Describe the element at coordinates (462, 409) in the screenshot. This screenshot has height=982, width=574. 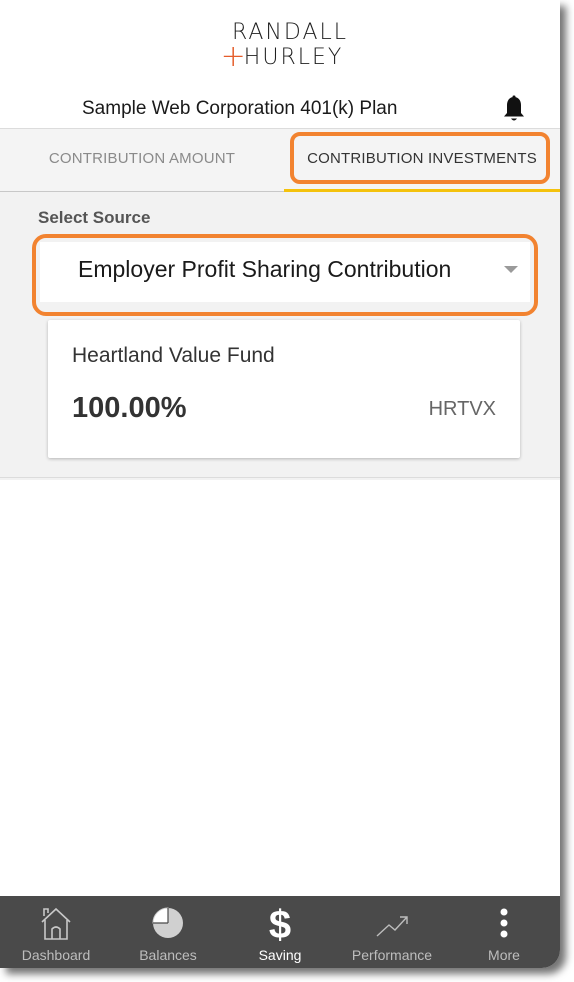
I see `fund-ticker: HRTVX` at that location.